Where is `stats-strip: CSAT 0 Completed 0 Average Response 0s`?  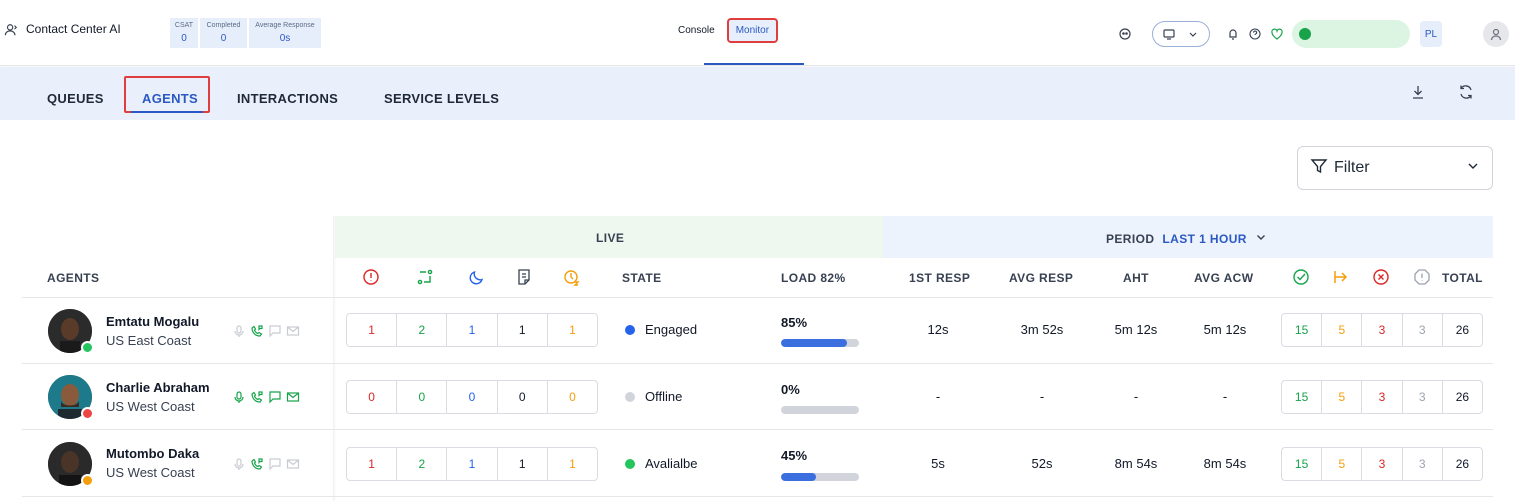
stats-strip: CSAT 0 Completed 0 Average Response 0s is located at coordinates (245, 33).